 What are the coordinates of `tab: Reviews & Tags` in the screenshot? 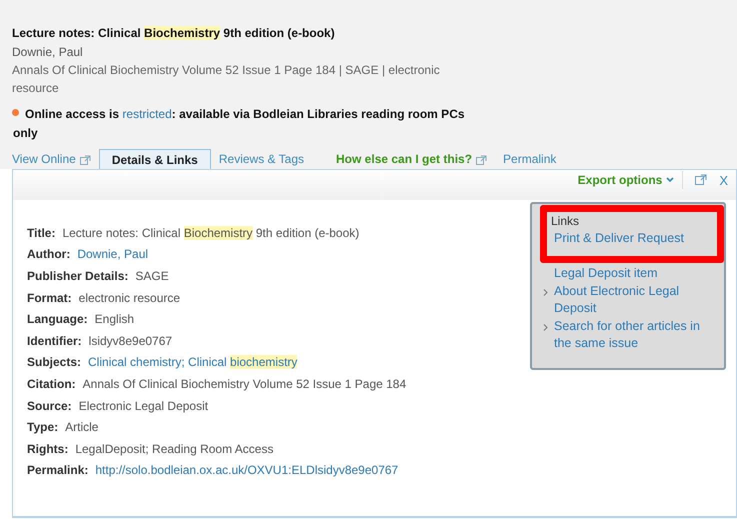 It's located at (261, 159).